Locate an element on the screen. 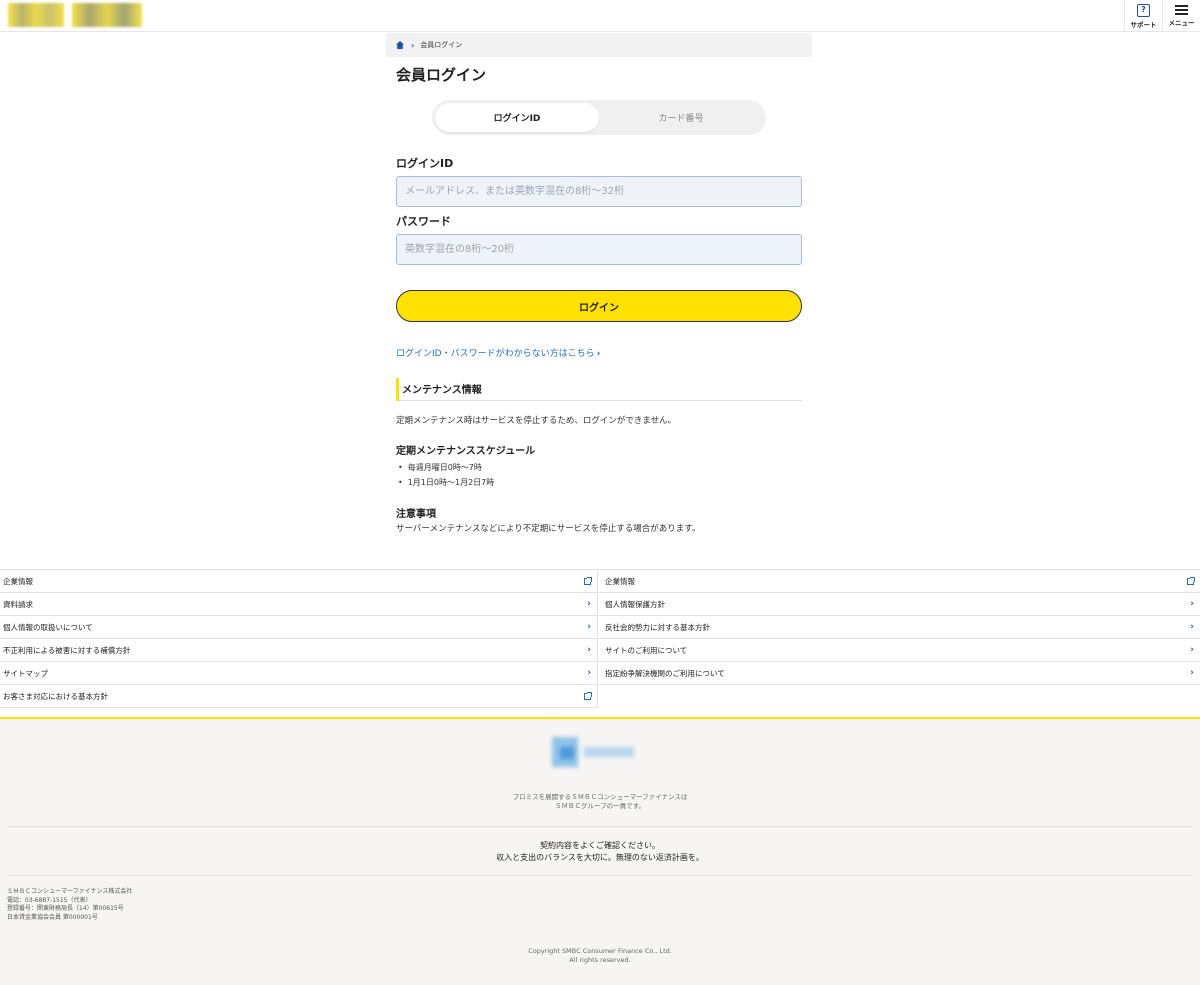 Image resolution: width=1200 pixels, height=985 pixels. schedule-item: 毎週月曜日0時～7時 is located at coordinates (440, 467).